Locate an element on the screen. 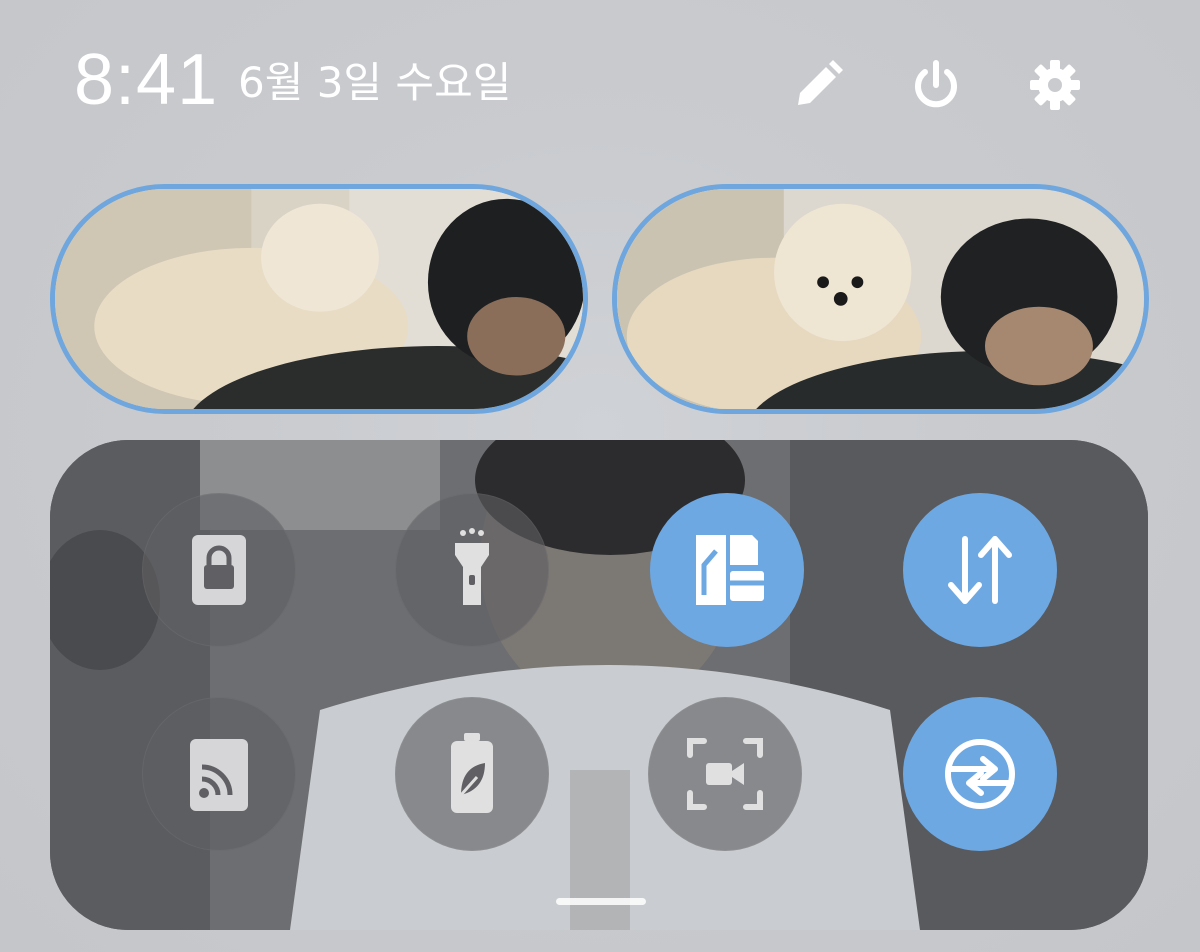  lock-icon is located at coordinates (219, 570).